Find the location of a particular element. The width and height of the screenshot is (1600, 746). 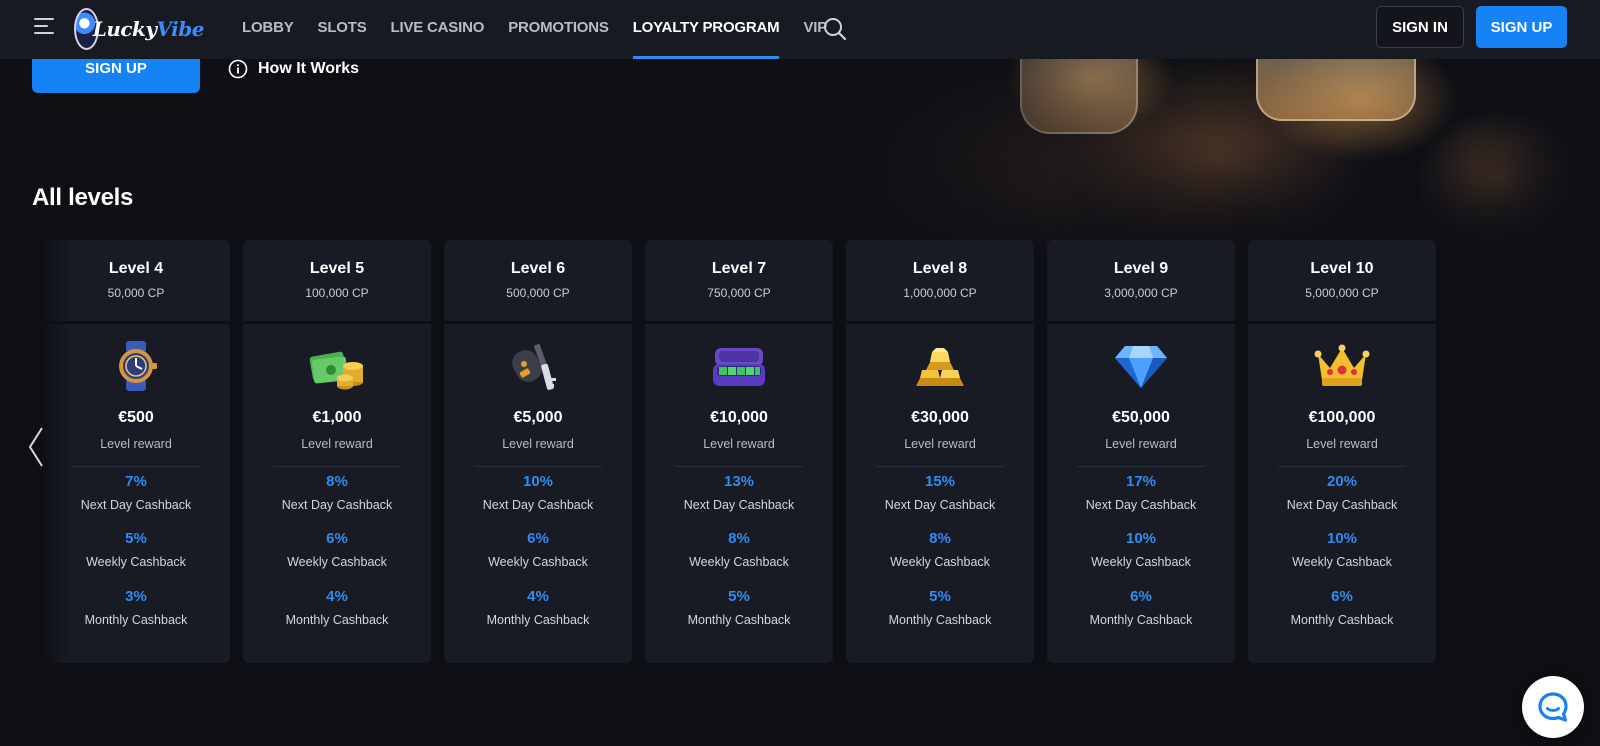

sign-up-label: SIGN UP is located at coordinates (1521, 27).